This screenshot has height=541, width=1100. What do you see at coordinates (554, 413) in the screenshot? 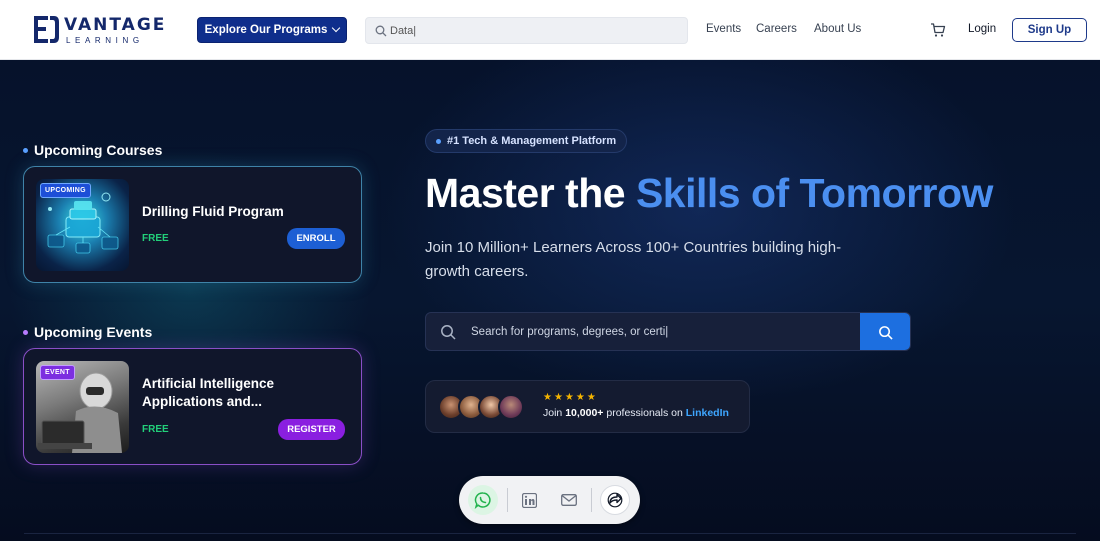
I see `join-prefix: Join` at bounding box center [554, 413].